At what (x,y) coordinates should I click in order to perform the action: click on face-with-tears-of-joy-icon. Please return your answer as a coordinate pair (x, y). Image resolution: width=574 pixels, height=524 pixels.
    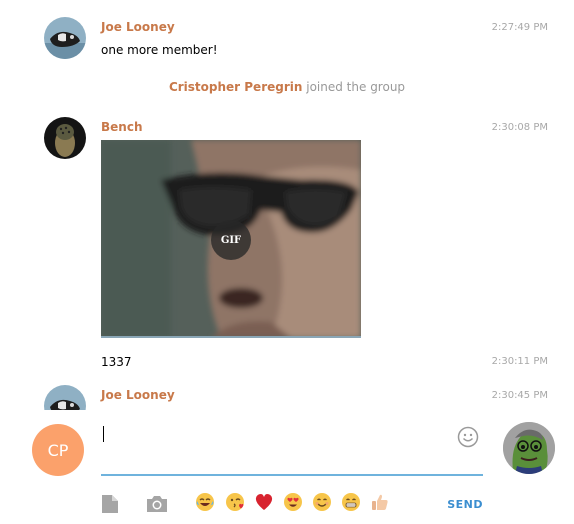
    Looking at the image, I should click on (205, 502).